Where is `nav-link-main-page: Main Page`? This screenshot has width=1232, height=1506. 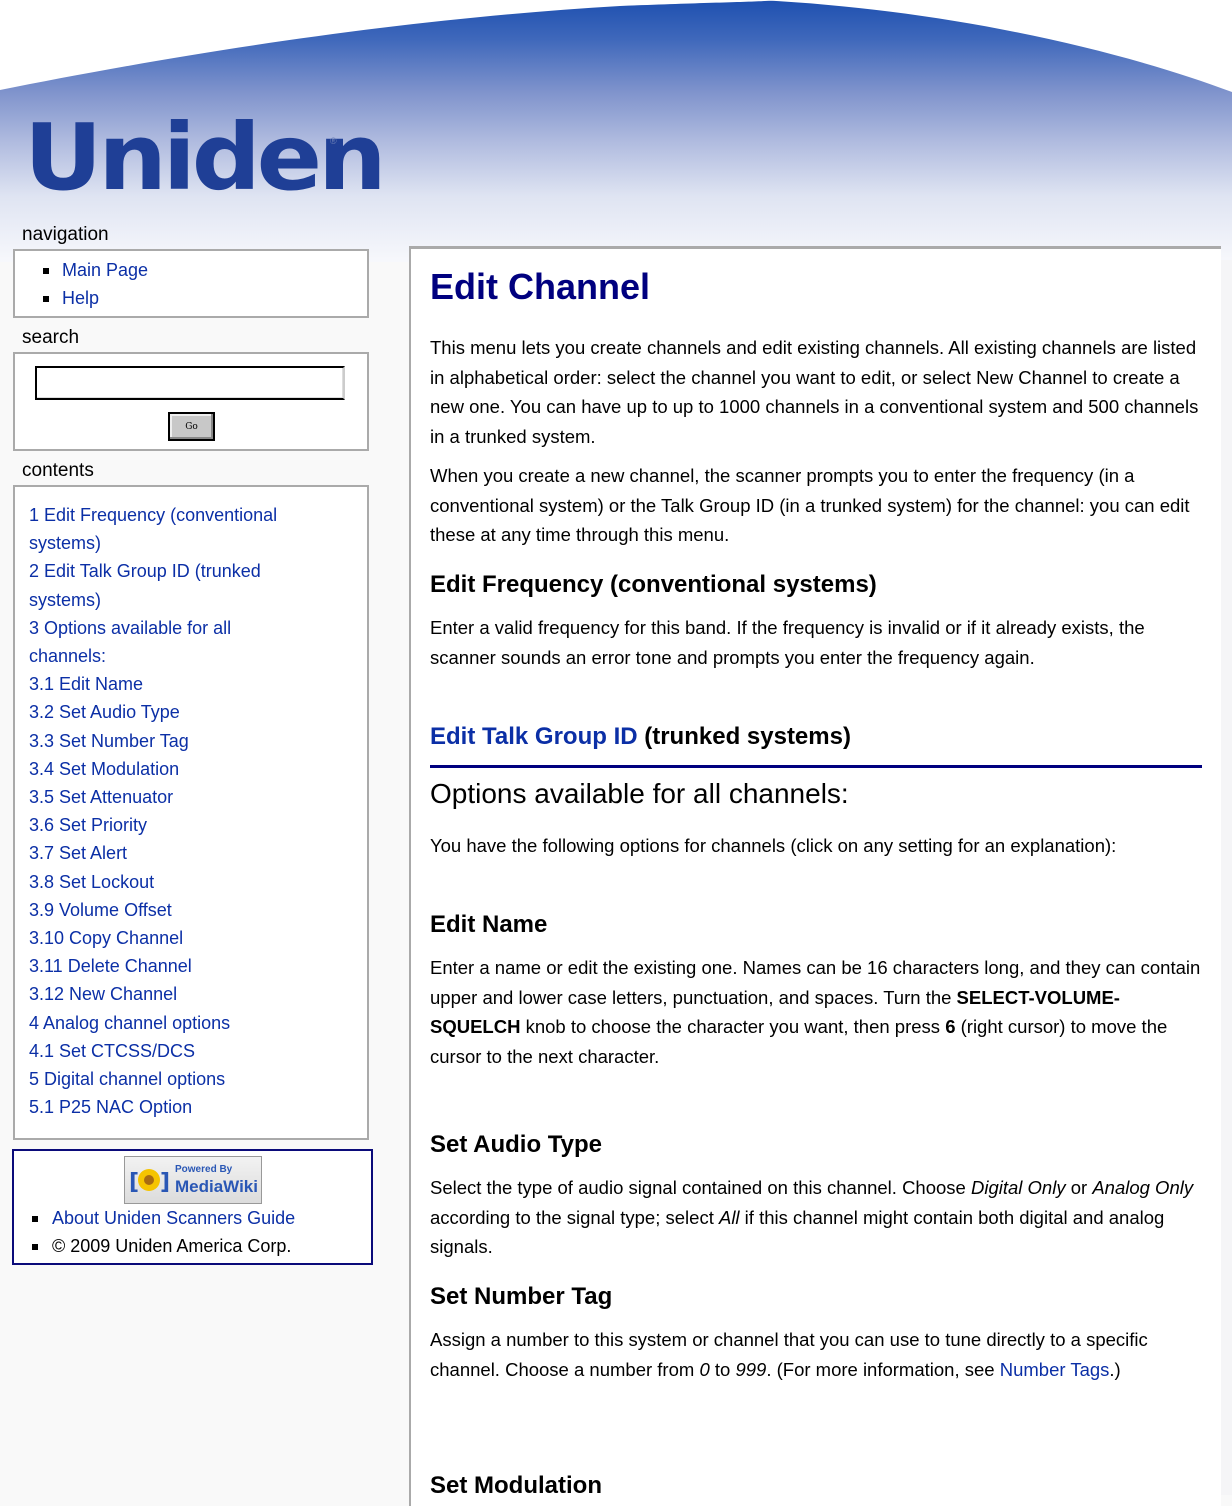 nav-link-main-page: Main Page is located at coordinates (105, 270).